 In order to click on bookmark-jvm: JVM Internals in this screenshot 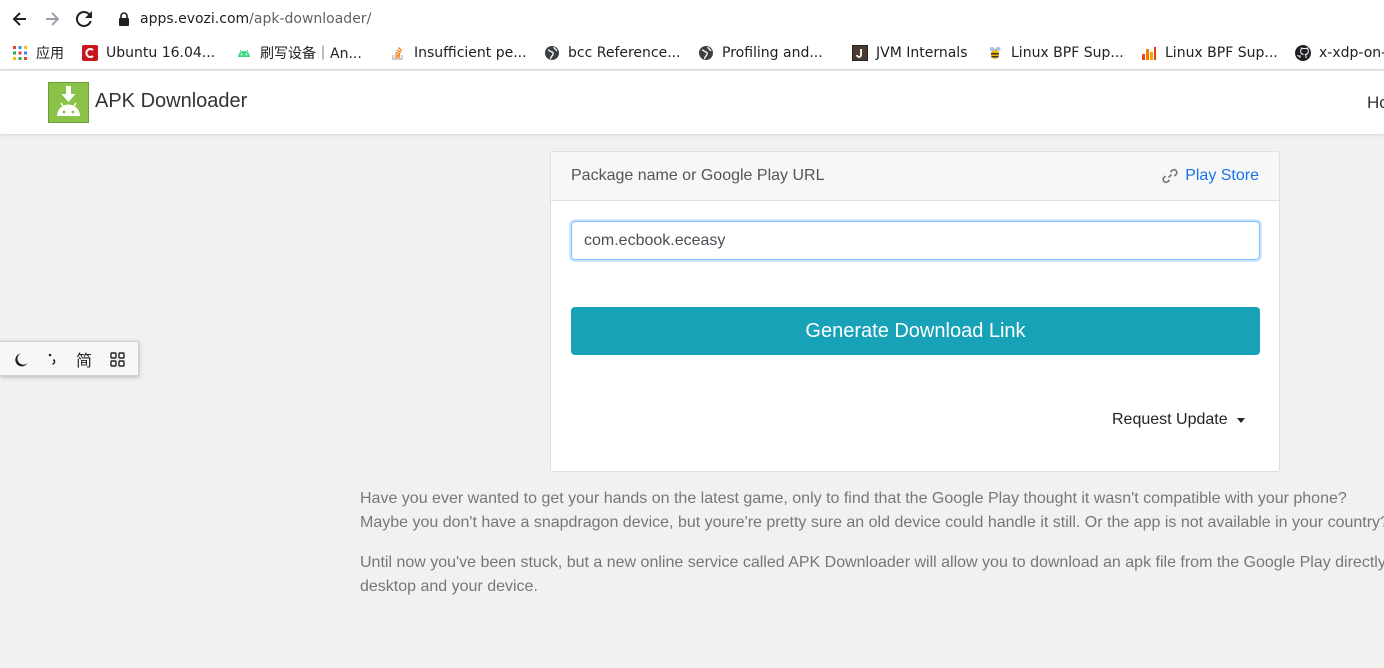, I will do `click(910, 53)`.